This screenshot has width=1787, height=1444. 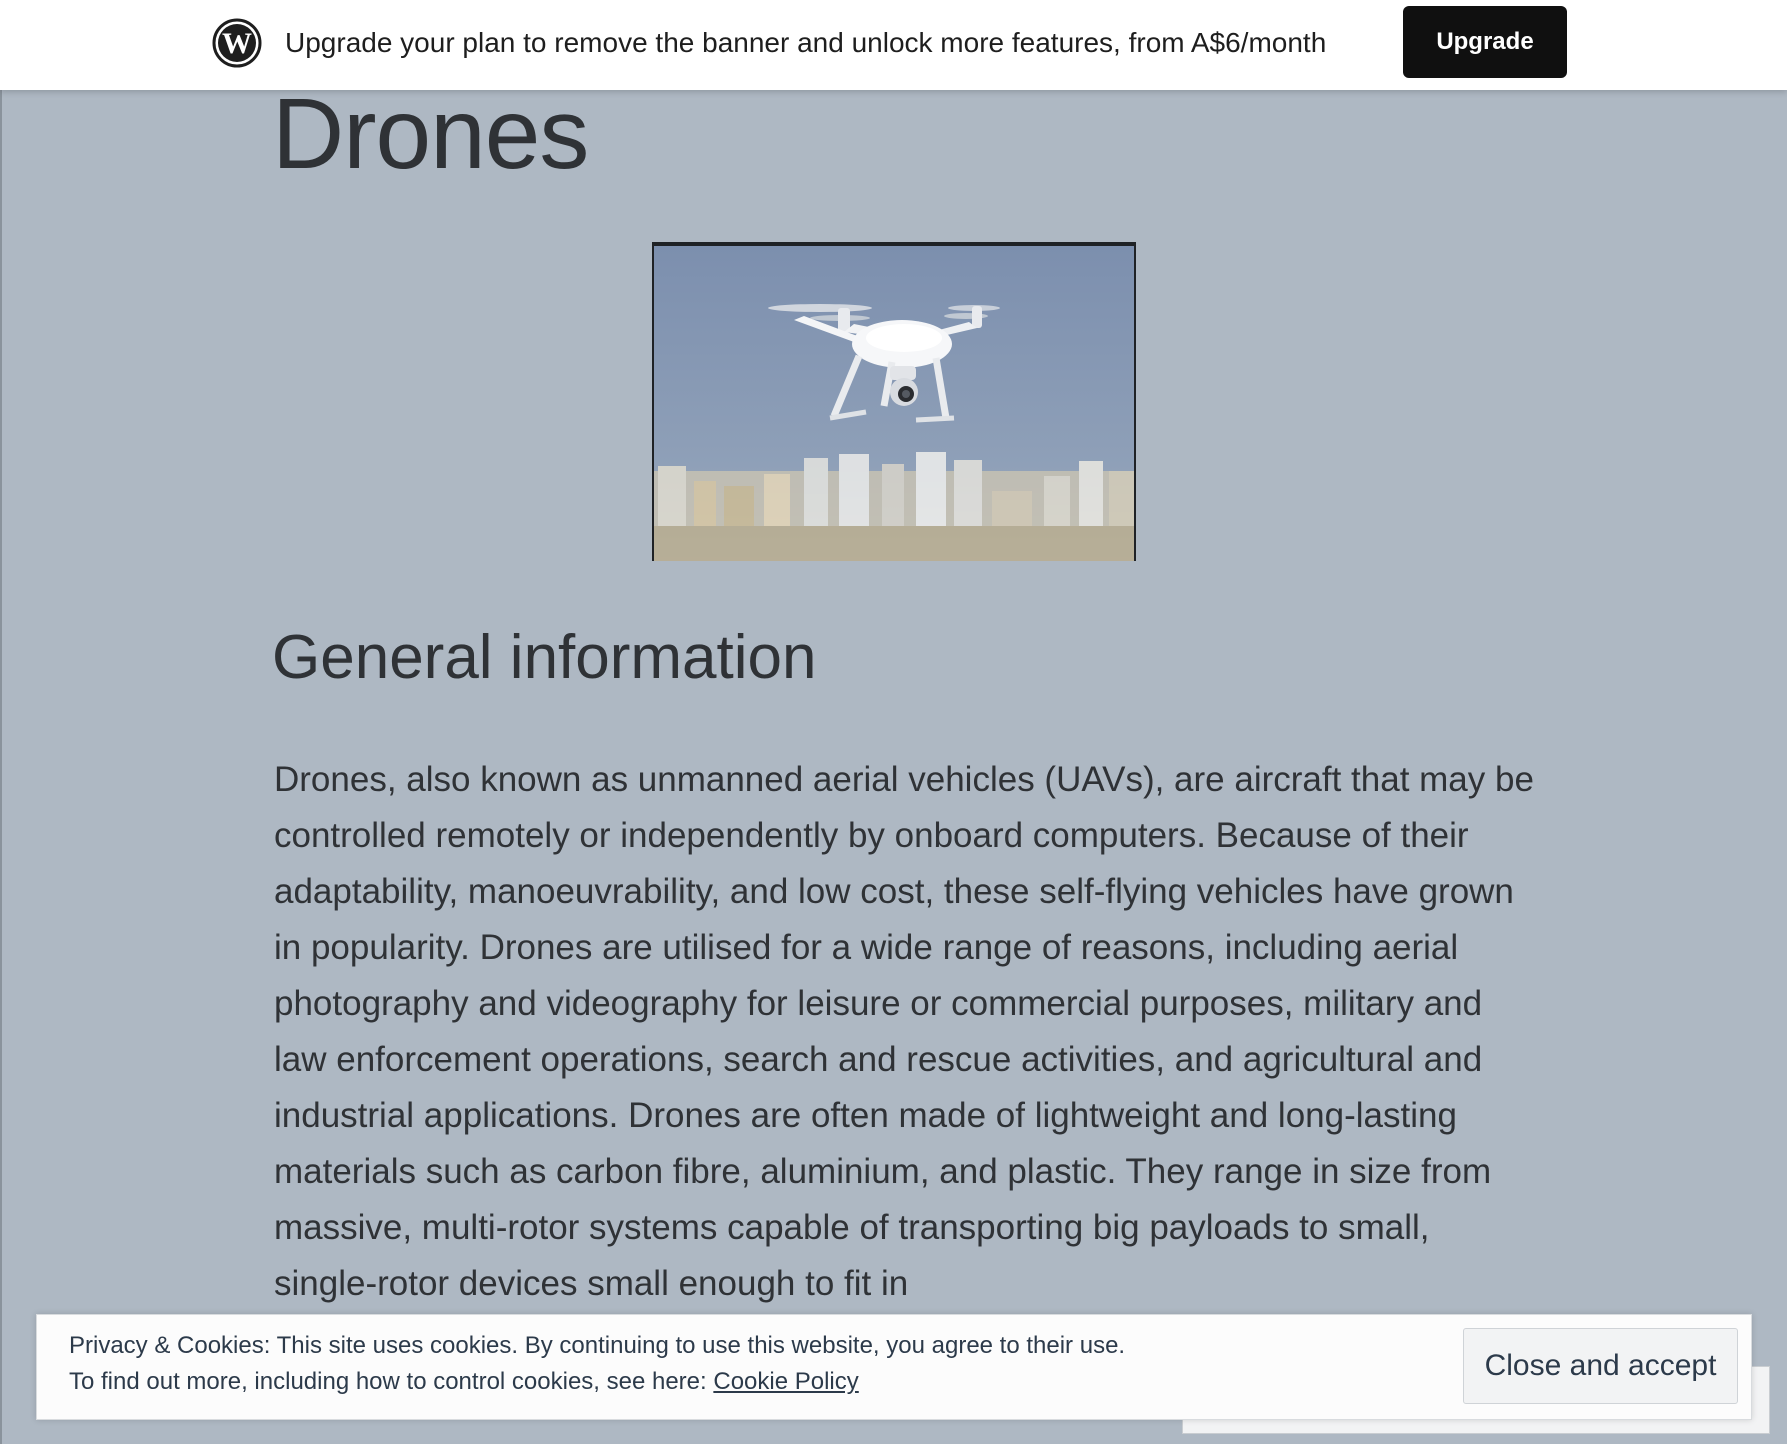 I want to click on drone-photo, so click(x=894, y=401).